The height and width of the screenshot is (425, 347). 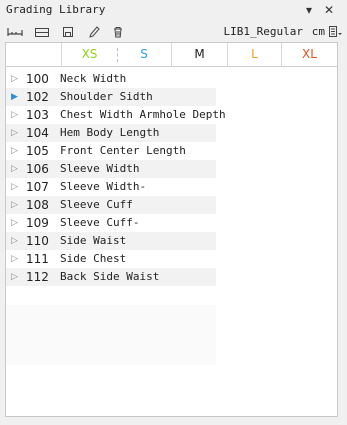 I want to click on list-item: ▷ 111 Side Chest, so click(x=111, y=259).